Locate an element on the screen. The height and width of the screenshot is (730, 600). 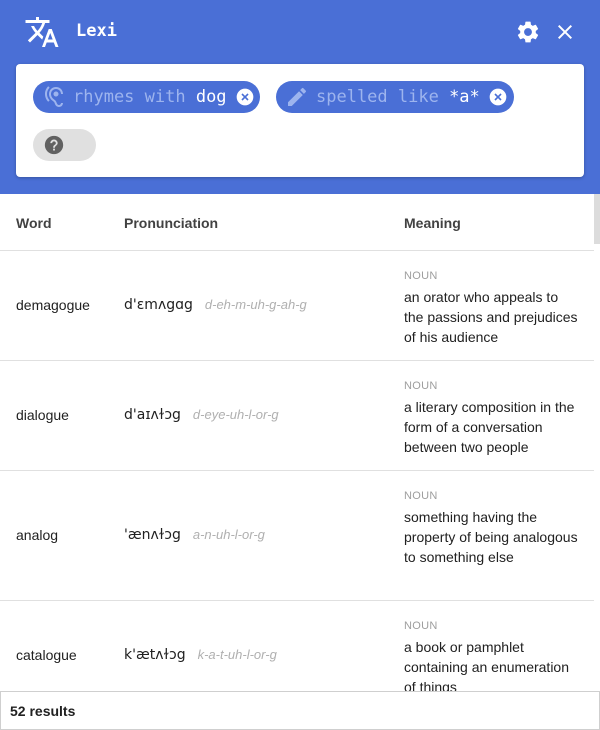
help-icon is located at coordinates (54, 145).